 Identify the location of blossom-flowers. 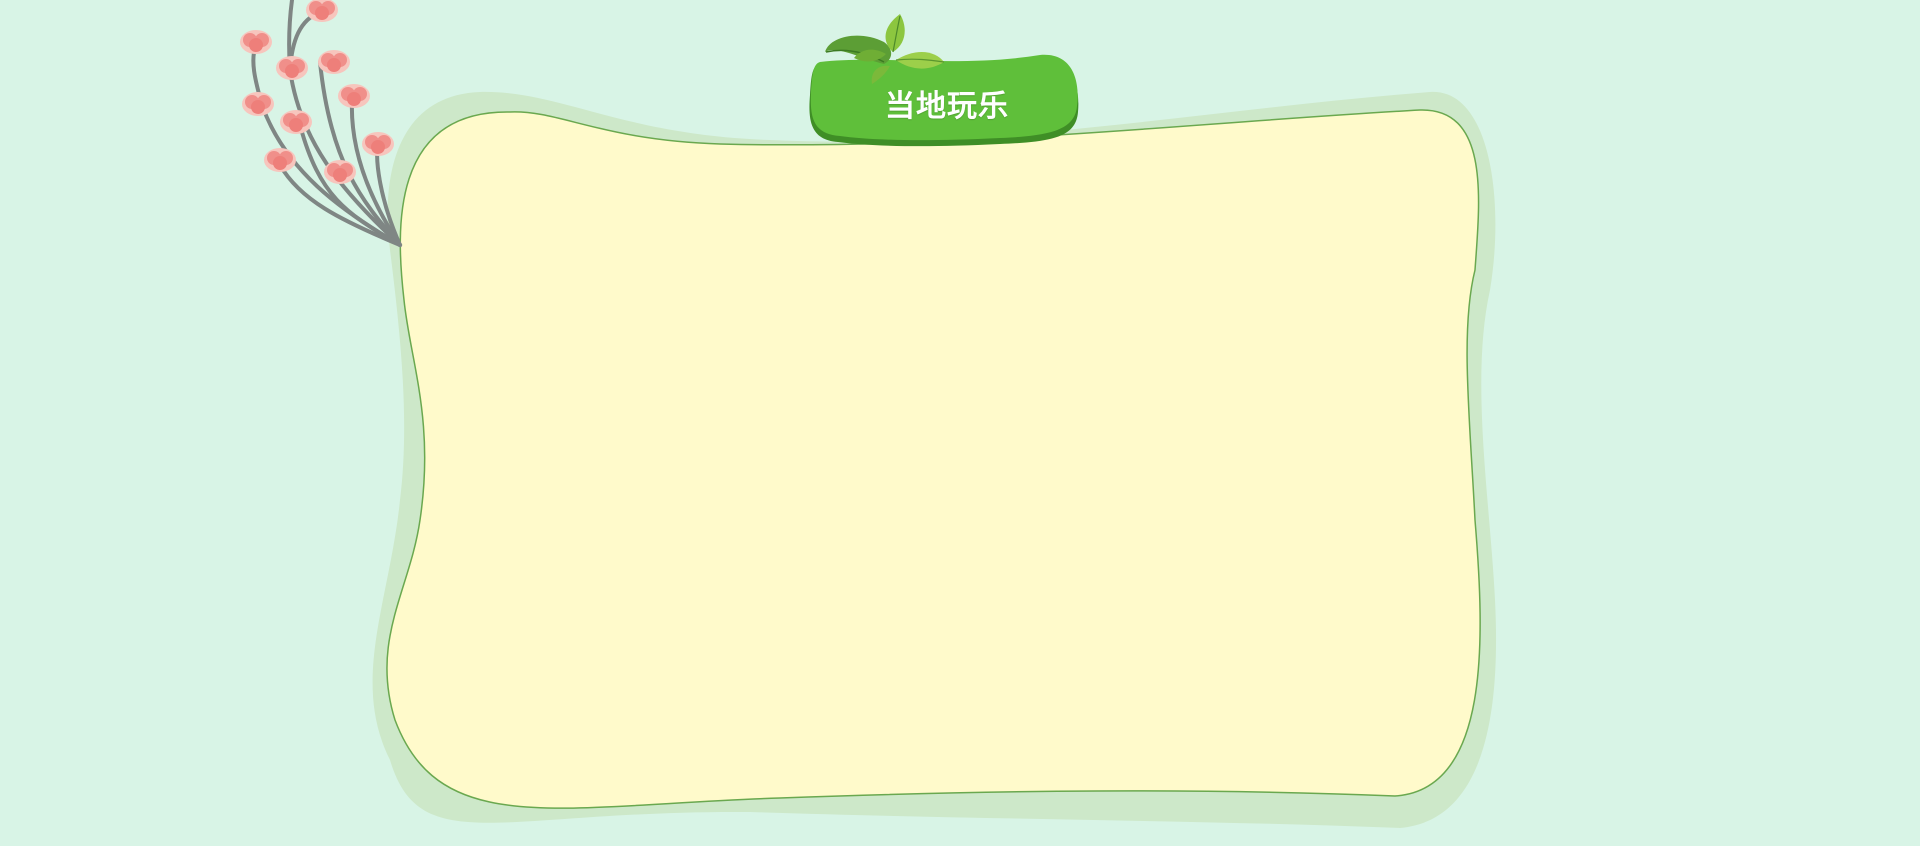
(317, 92).